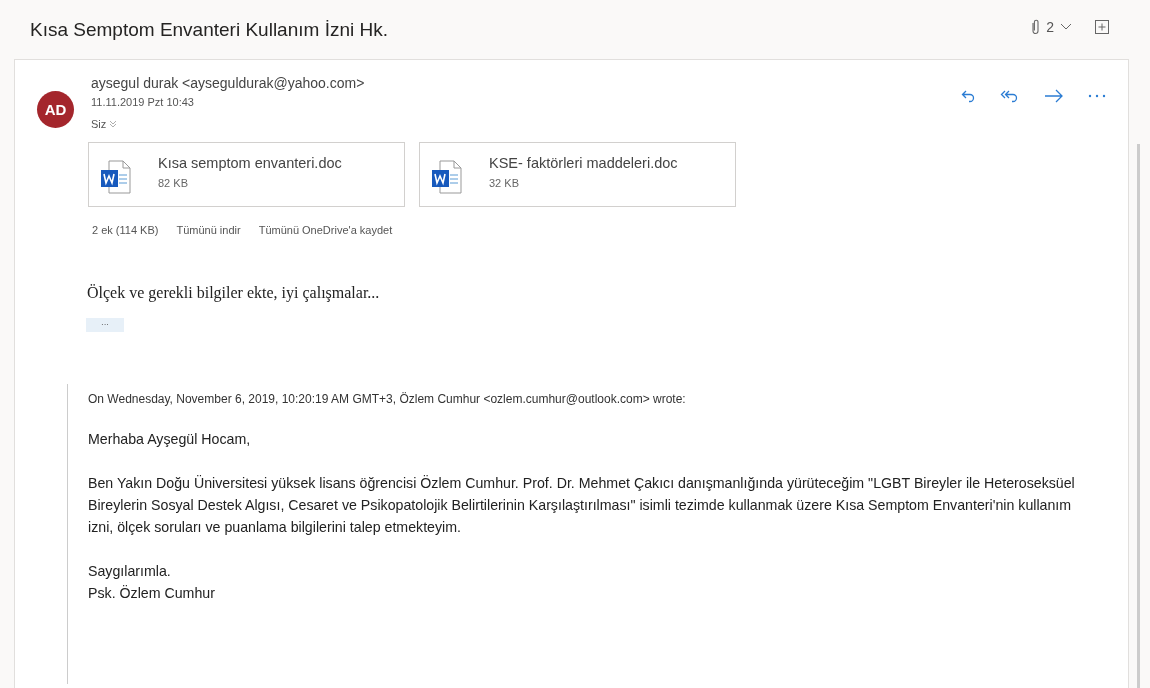 This screenshot has height=688, width=1150. What do you see at coordinates (246, 174) in the screenshot?
I see `attachment-card: Kısa semptom envanteri.doc 82 KB` at bounding box center [246, 174].